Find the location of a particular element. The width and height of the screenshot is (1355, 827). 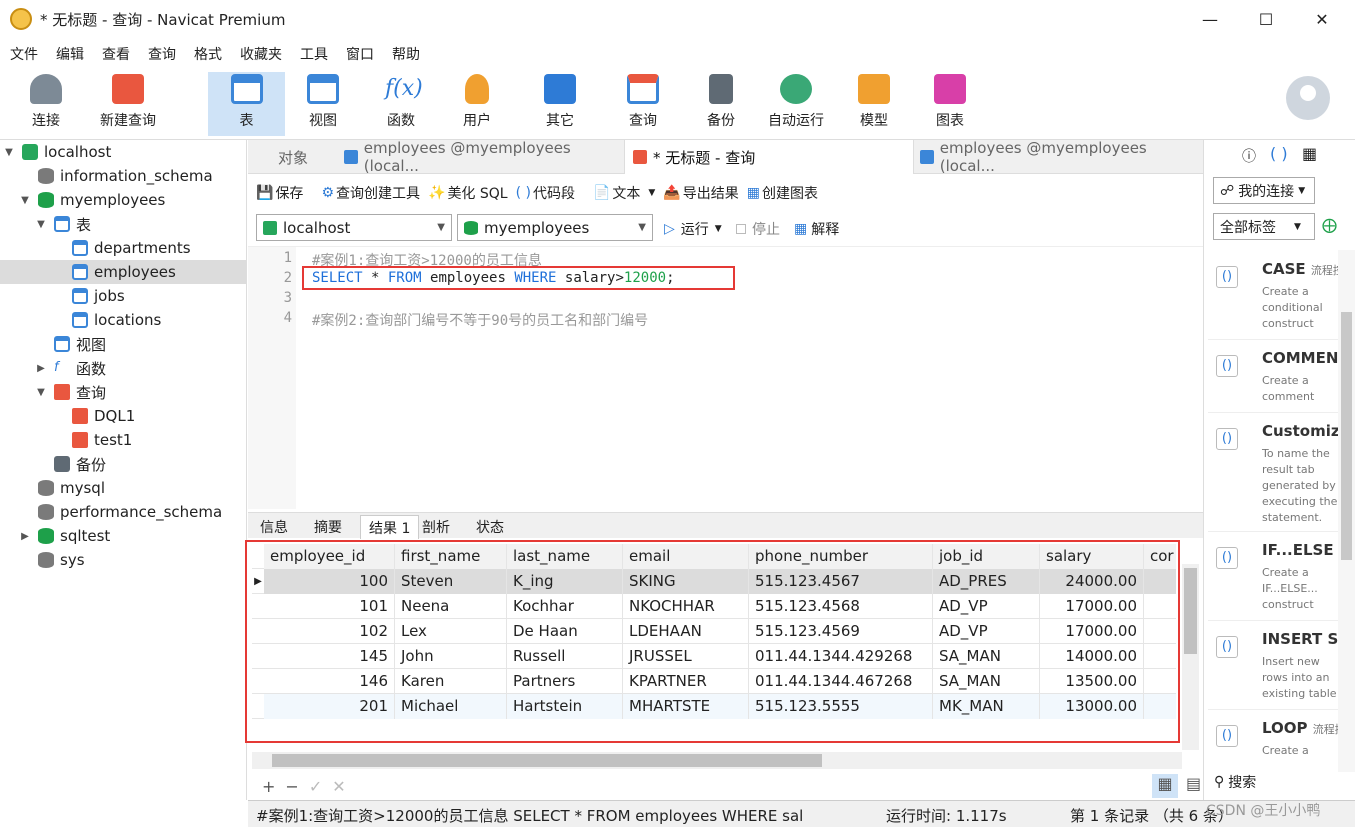

export-results-button: 导出结果 is located at coordinates (711, 193).